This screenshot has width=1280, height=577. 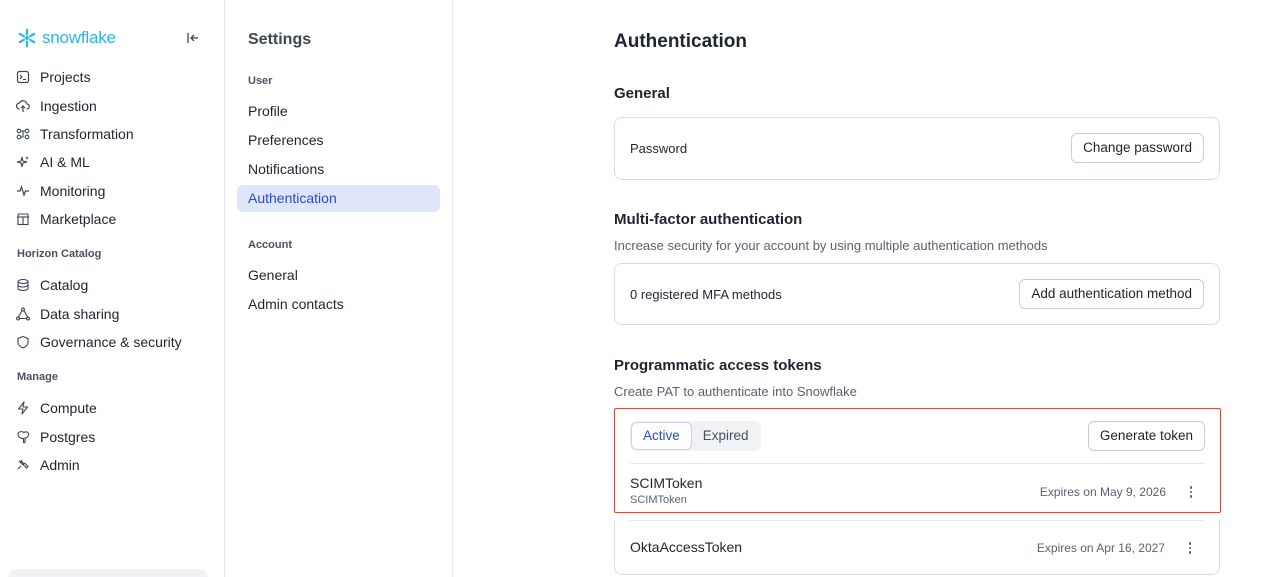 I want to click on nav-item-label: Governance & security, so click(x=111, y=342).